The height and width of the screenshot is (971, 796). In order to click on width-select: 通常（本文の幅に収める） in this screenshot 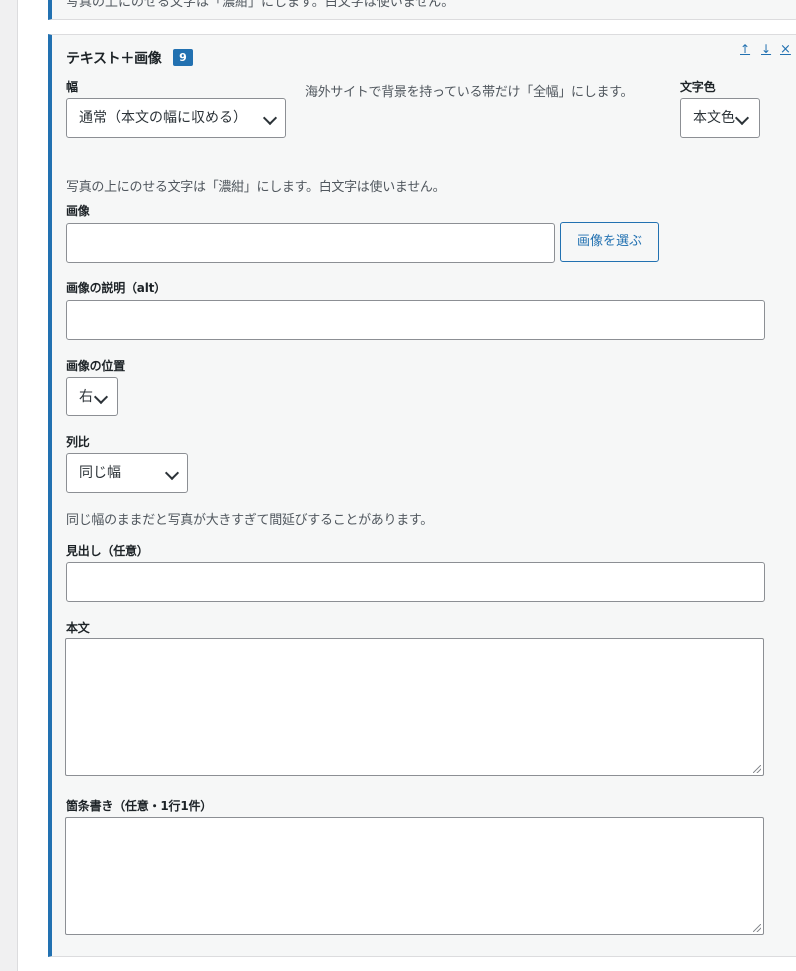, I will do `click(176, 118)`.